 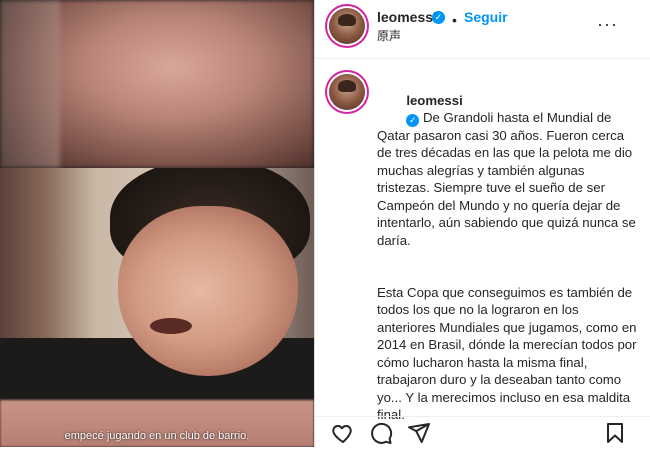 What do you see at coordinates (347, 26) in the screenshot?
I see `avatar` at bounding box center [347, 26].